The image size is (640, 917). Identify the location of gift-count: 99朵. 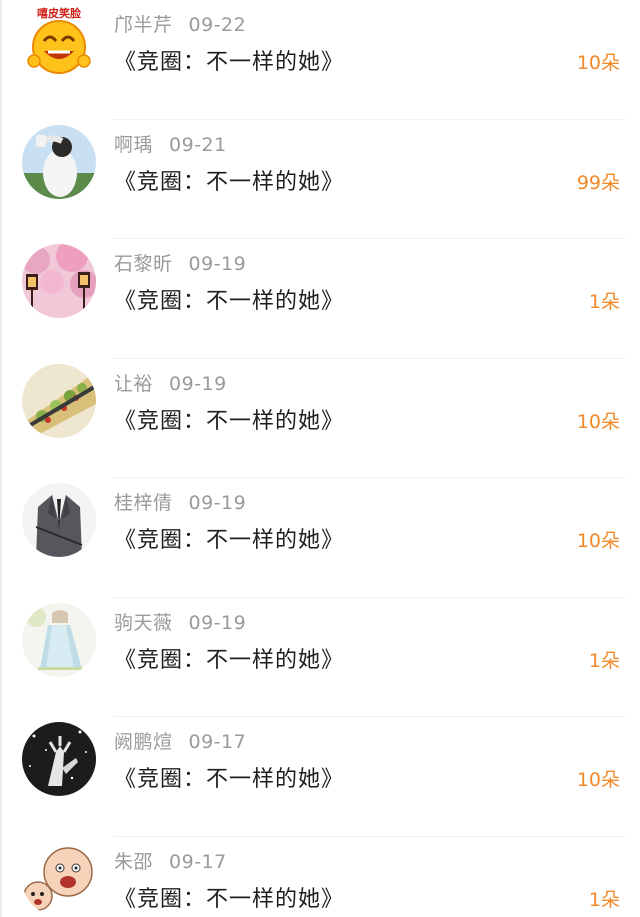
(598, 182).